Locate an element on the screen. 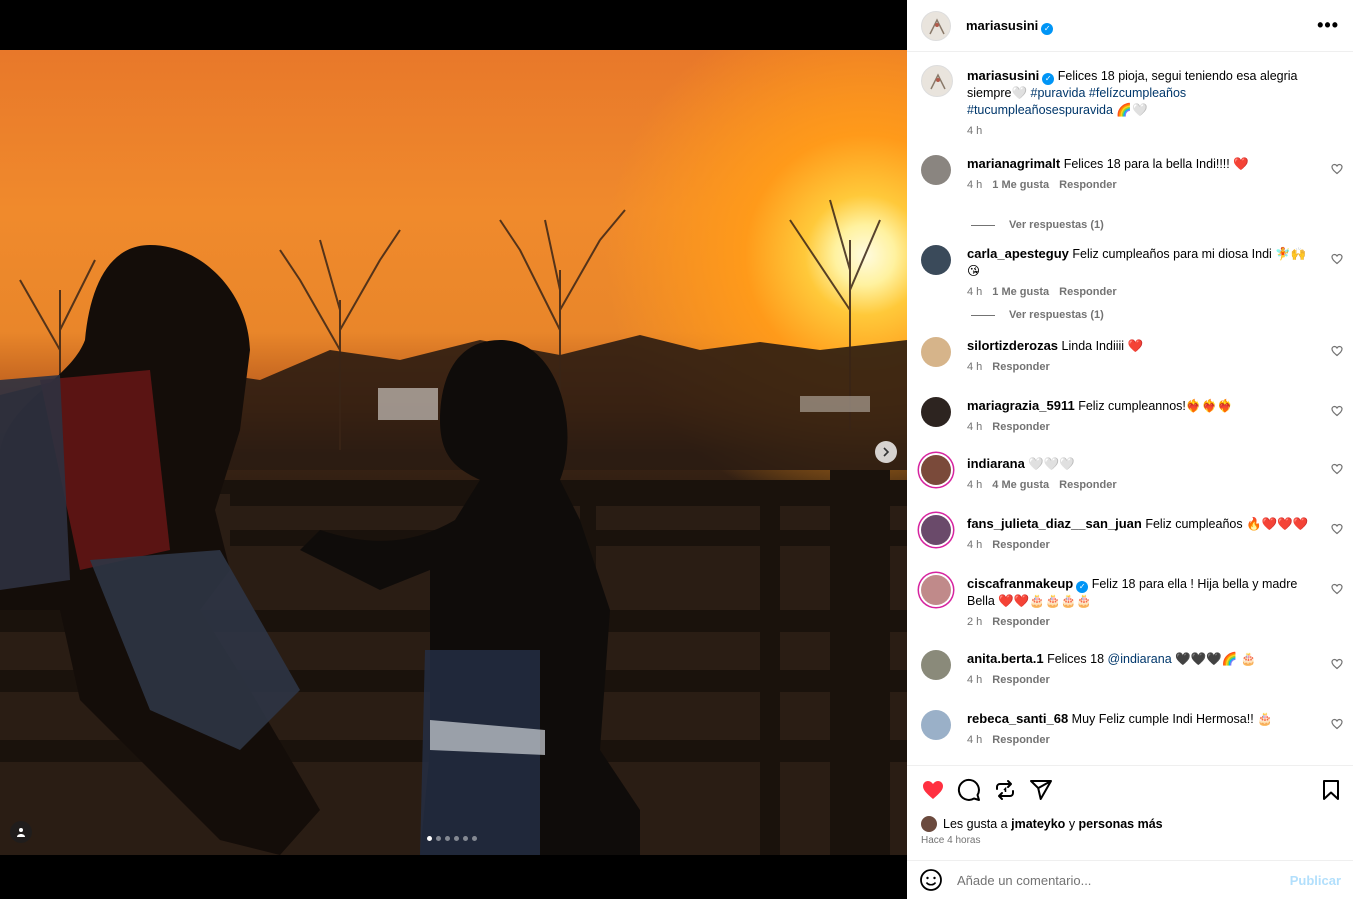 The image size is (1353, 899). author-avatar is located at coordinates (936, 25).